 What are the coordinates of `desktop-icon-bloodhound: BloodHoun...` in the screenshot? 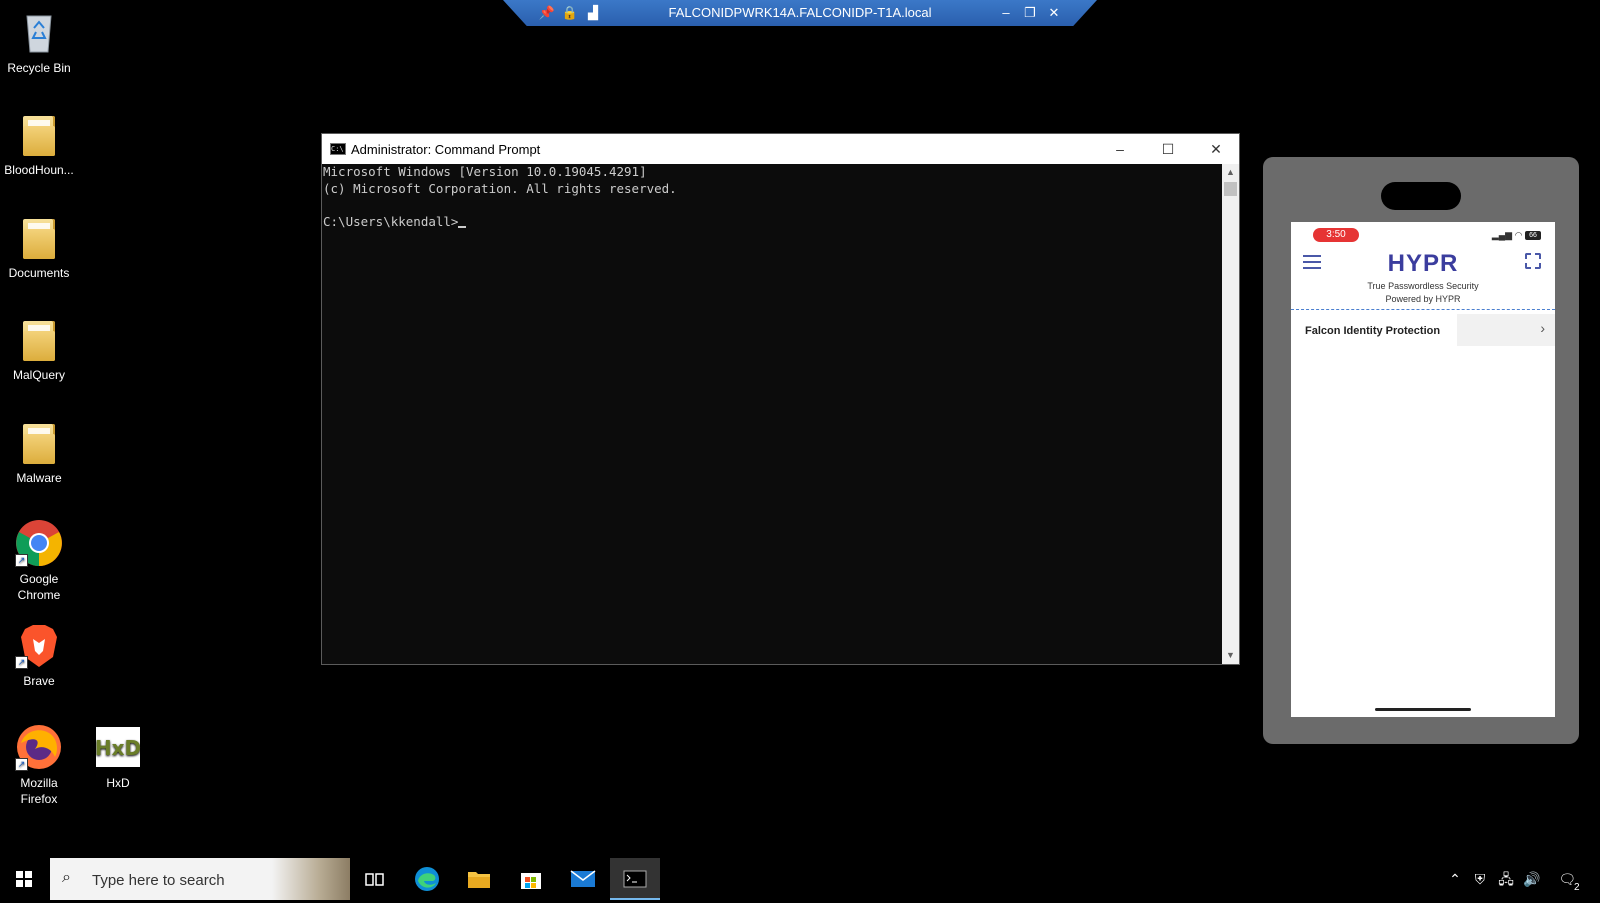 It's located at (39, 144).